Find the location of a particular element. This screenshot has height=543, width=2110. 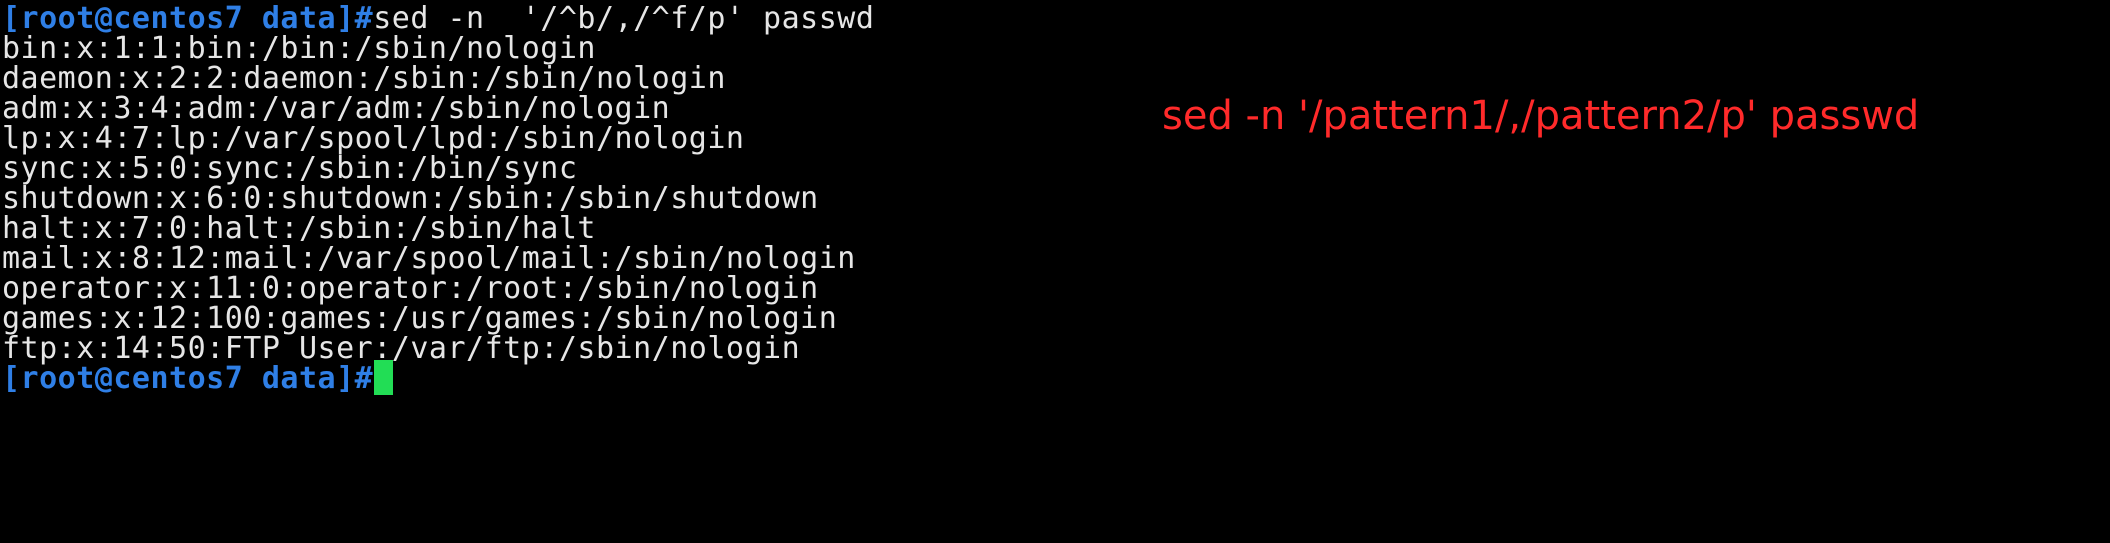

input-line: [root@centos7 data]# is located at coordinates (198, 379).